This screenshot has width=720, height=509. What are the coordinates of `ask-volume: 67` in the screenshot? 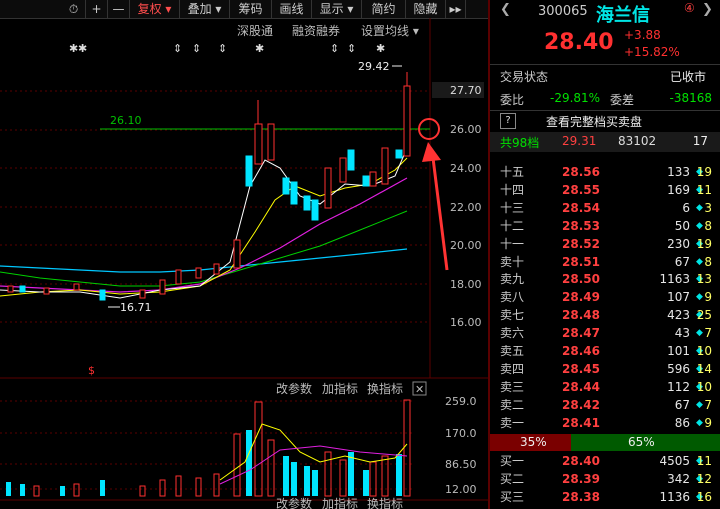 It's located at (682, 404).